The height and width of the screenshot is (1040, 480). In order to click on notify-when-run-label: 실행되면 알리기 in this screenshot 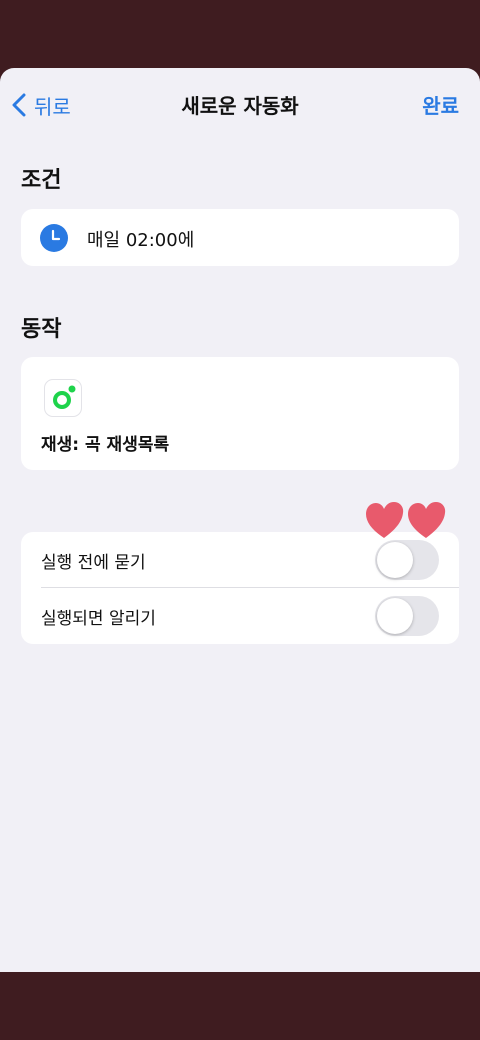, I will do `click(98, 619)`.